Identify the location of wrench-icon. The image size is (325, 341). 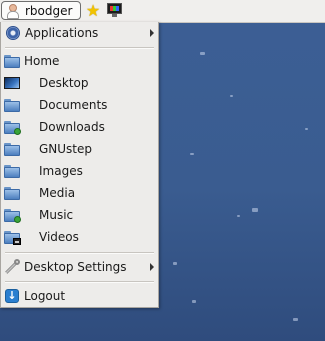
(12, 267).